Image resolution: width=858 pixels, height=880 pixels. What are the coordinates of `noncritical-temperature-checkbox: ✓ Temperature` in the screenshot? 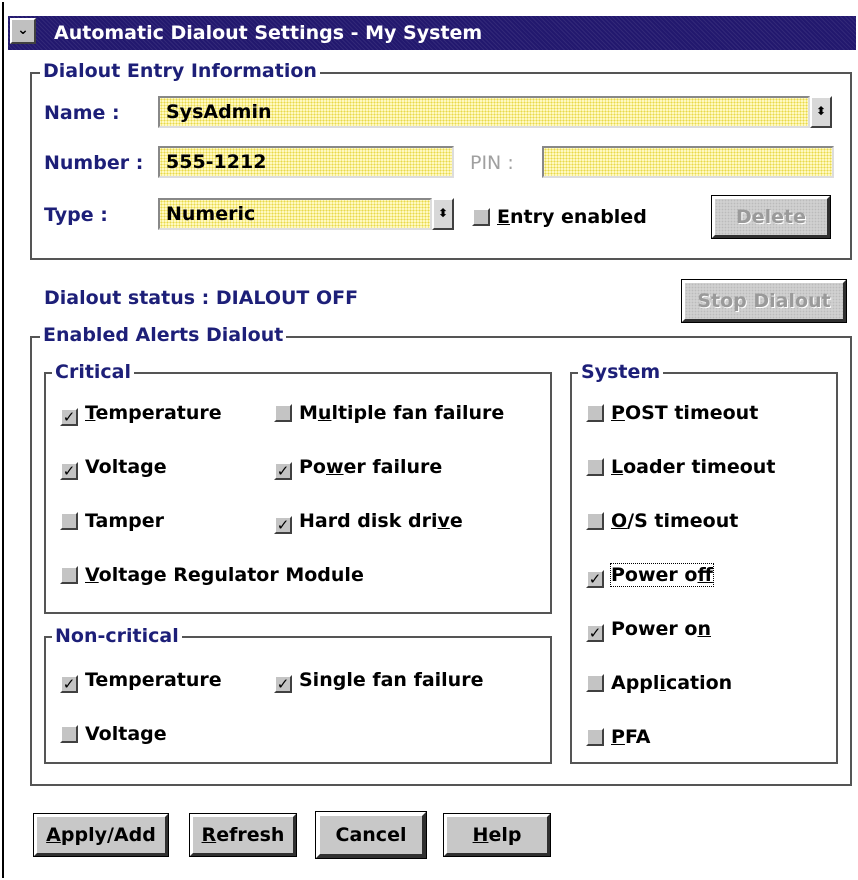 It's located at (141, 680).